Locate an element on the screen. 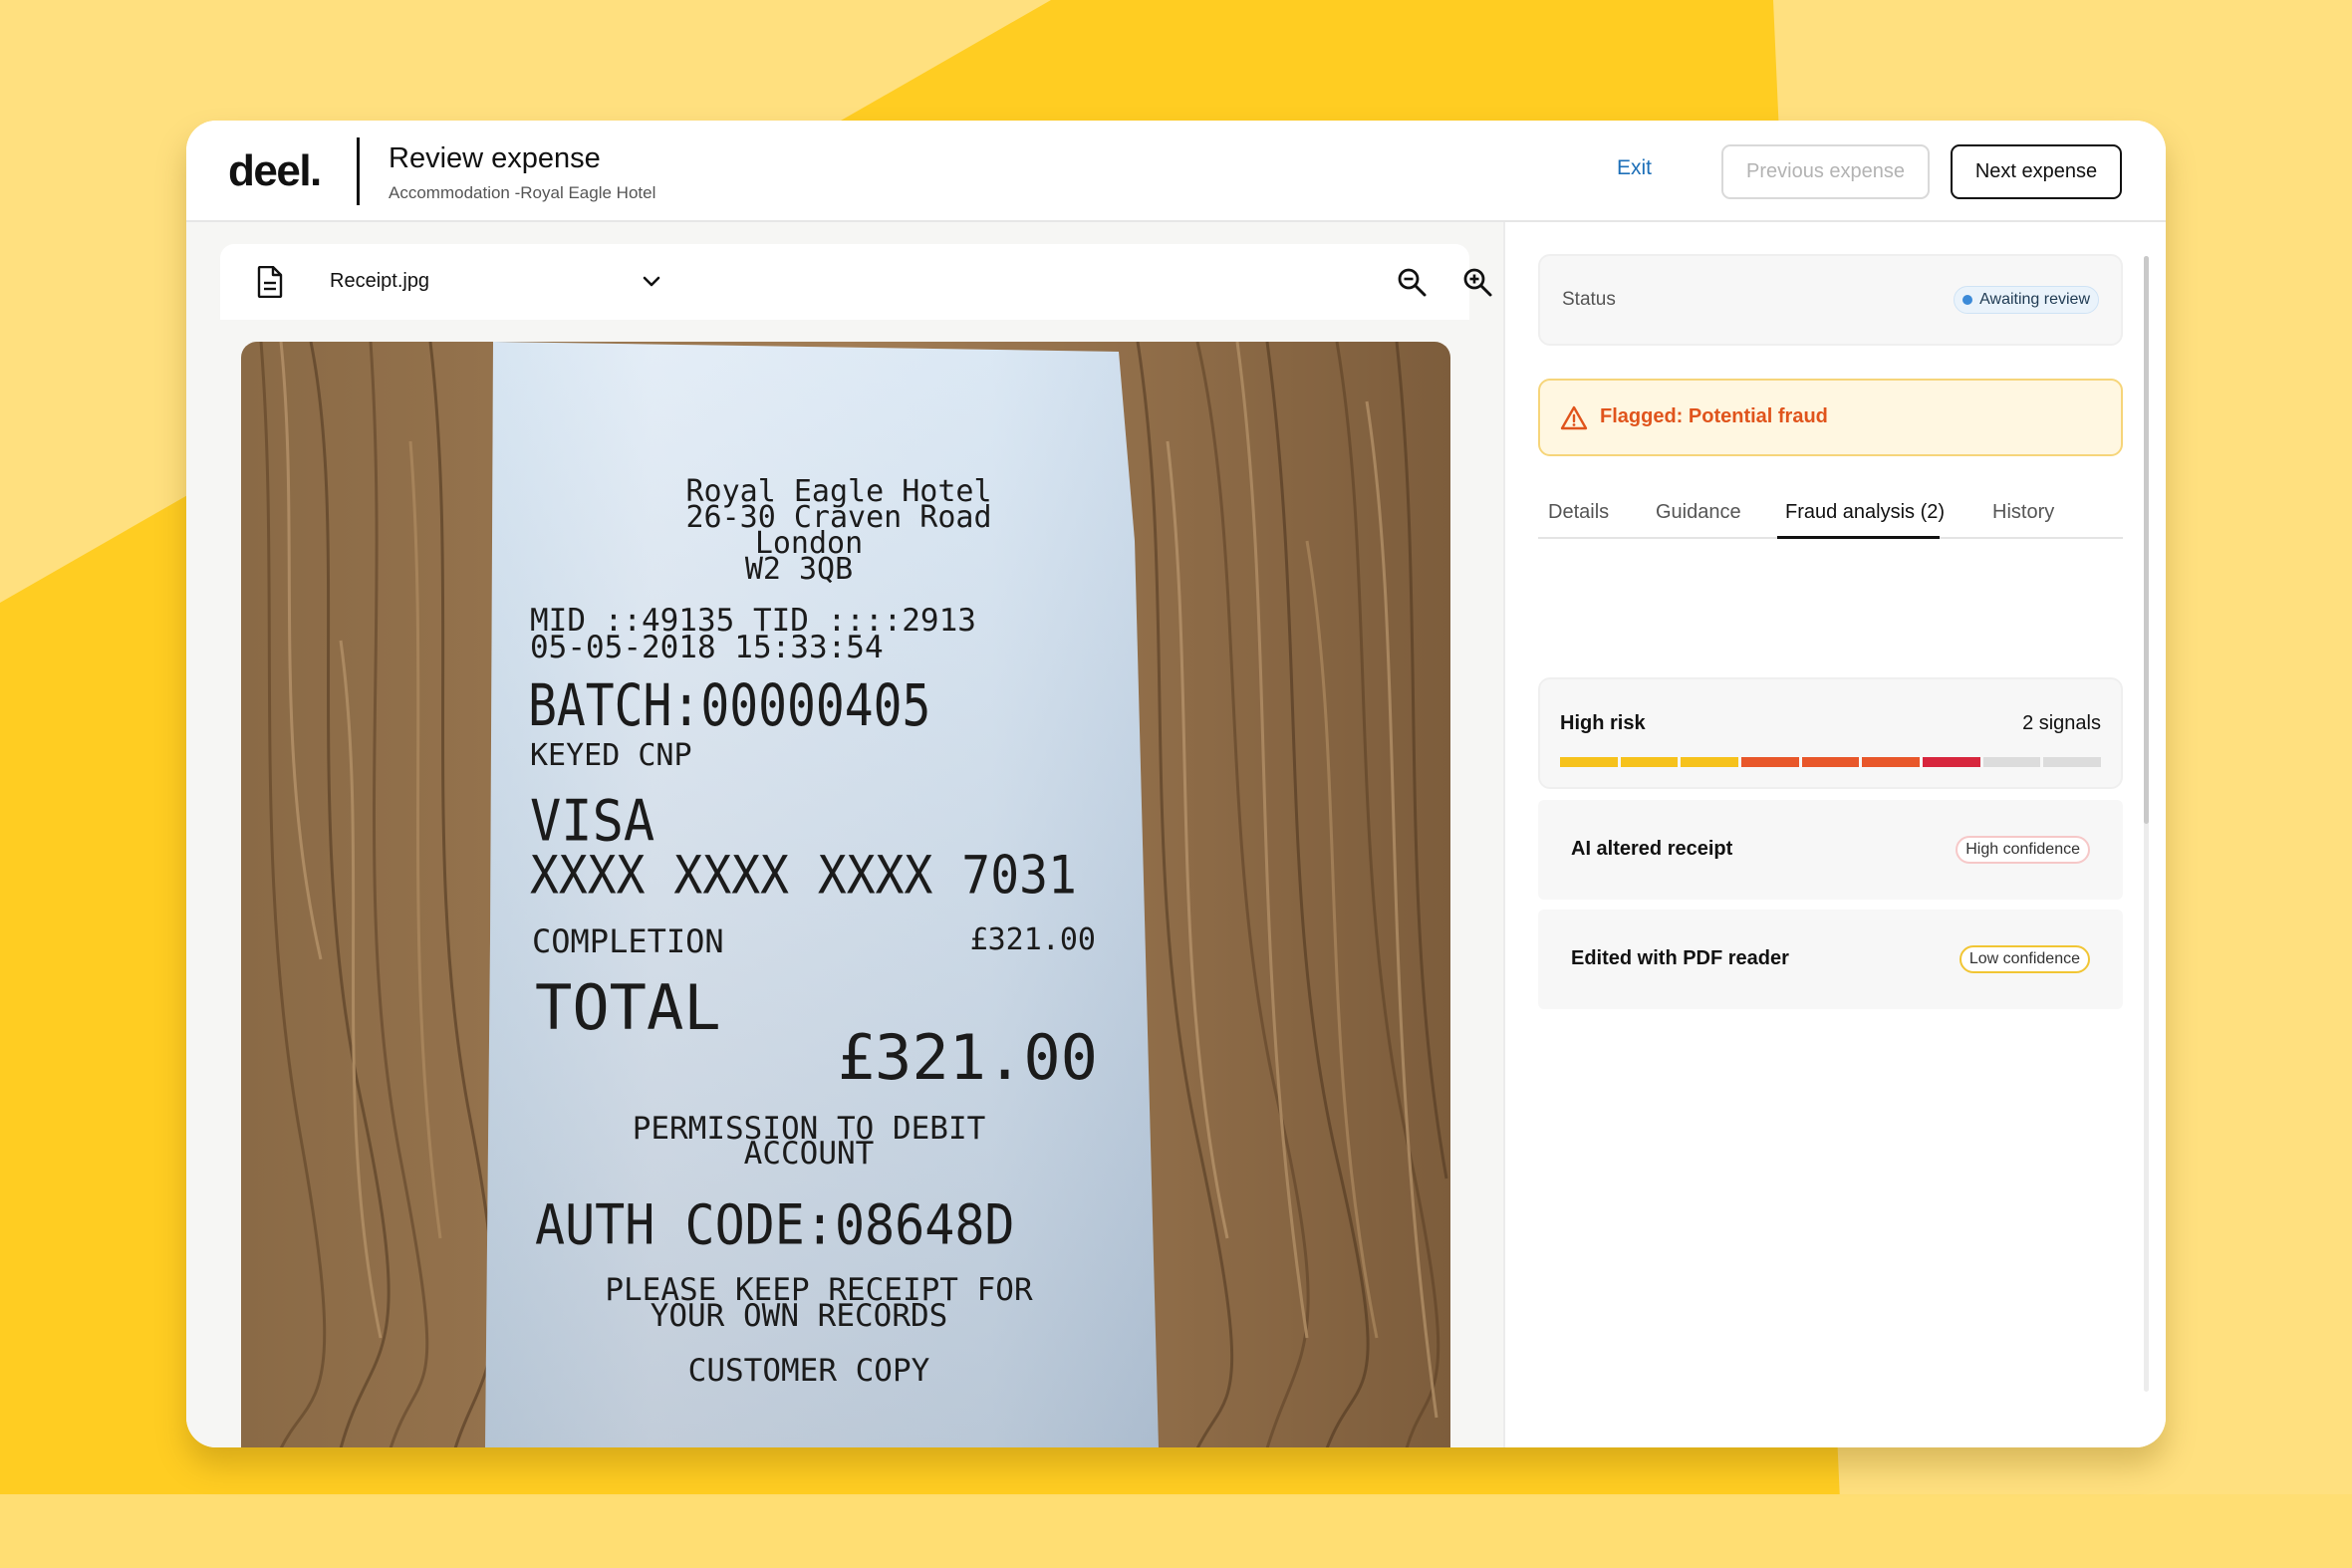 The image size is (2352, 1568). receipt-line: AUTH CODE:08648D is located at coordinates (775, 1225).